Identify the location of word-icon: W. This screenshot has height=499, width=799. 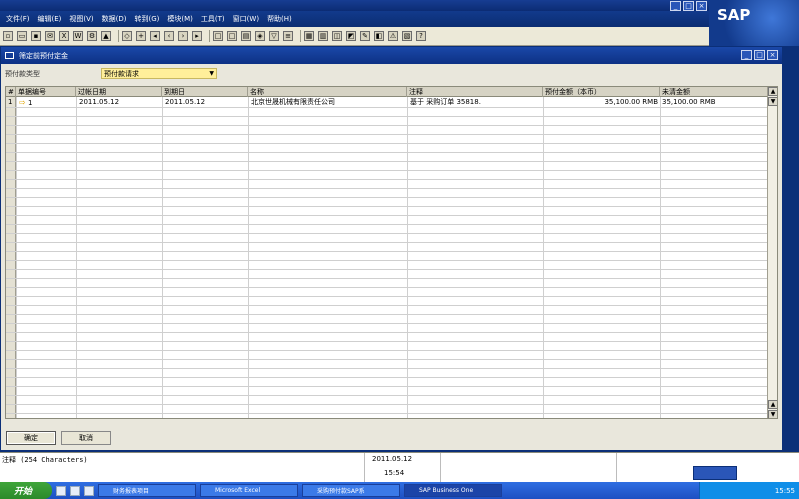
(78, 36).